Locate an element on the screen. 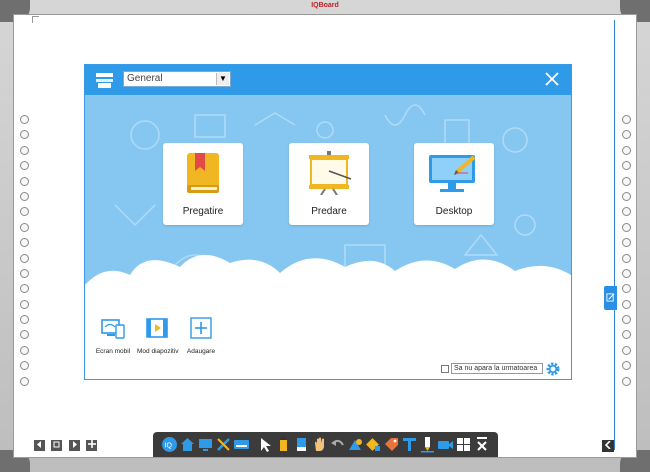  close-button is located at coordinates (552, 79).